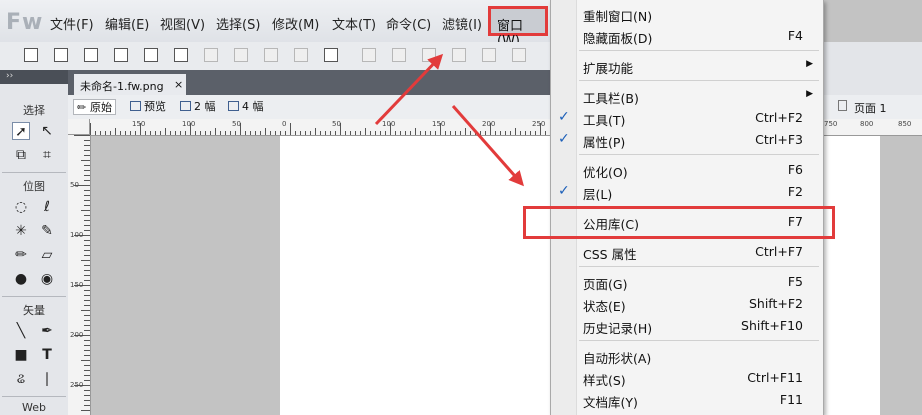 Image resolution: width=922 pixels, height=415 pixels. Describe the element at coordinates (409, 89) in the screenshot. I see `arrow-to-window-menu` at that location.